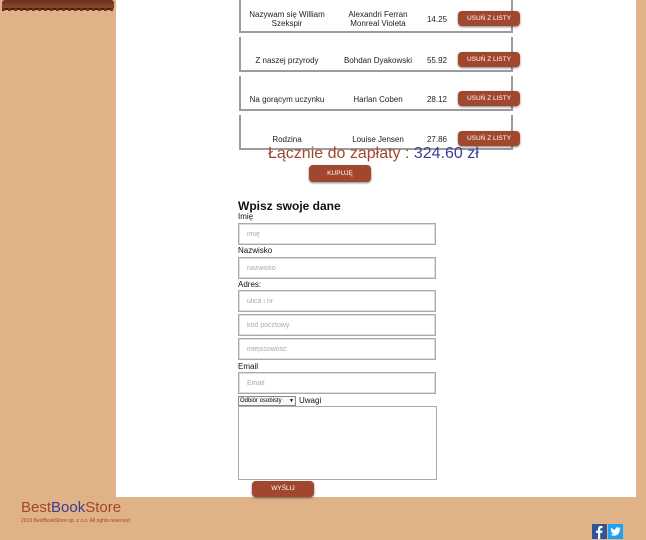  Describe the element at coordinates (287, 139) in the screenshot. I see `book-title: Rodzina` at that location.